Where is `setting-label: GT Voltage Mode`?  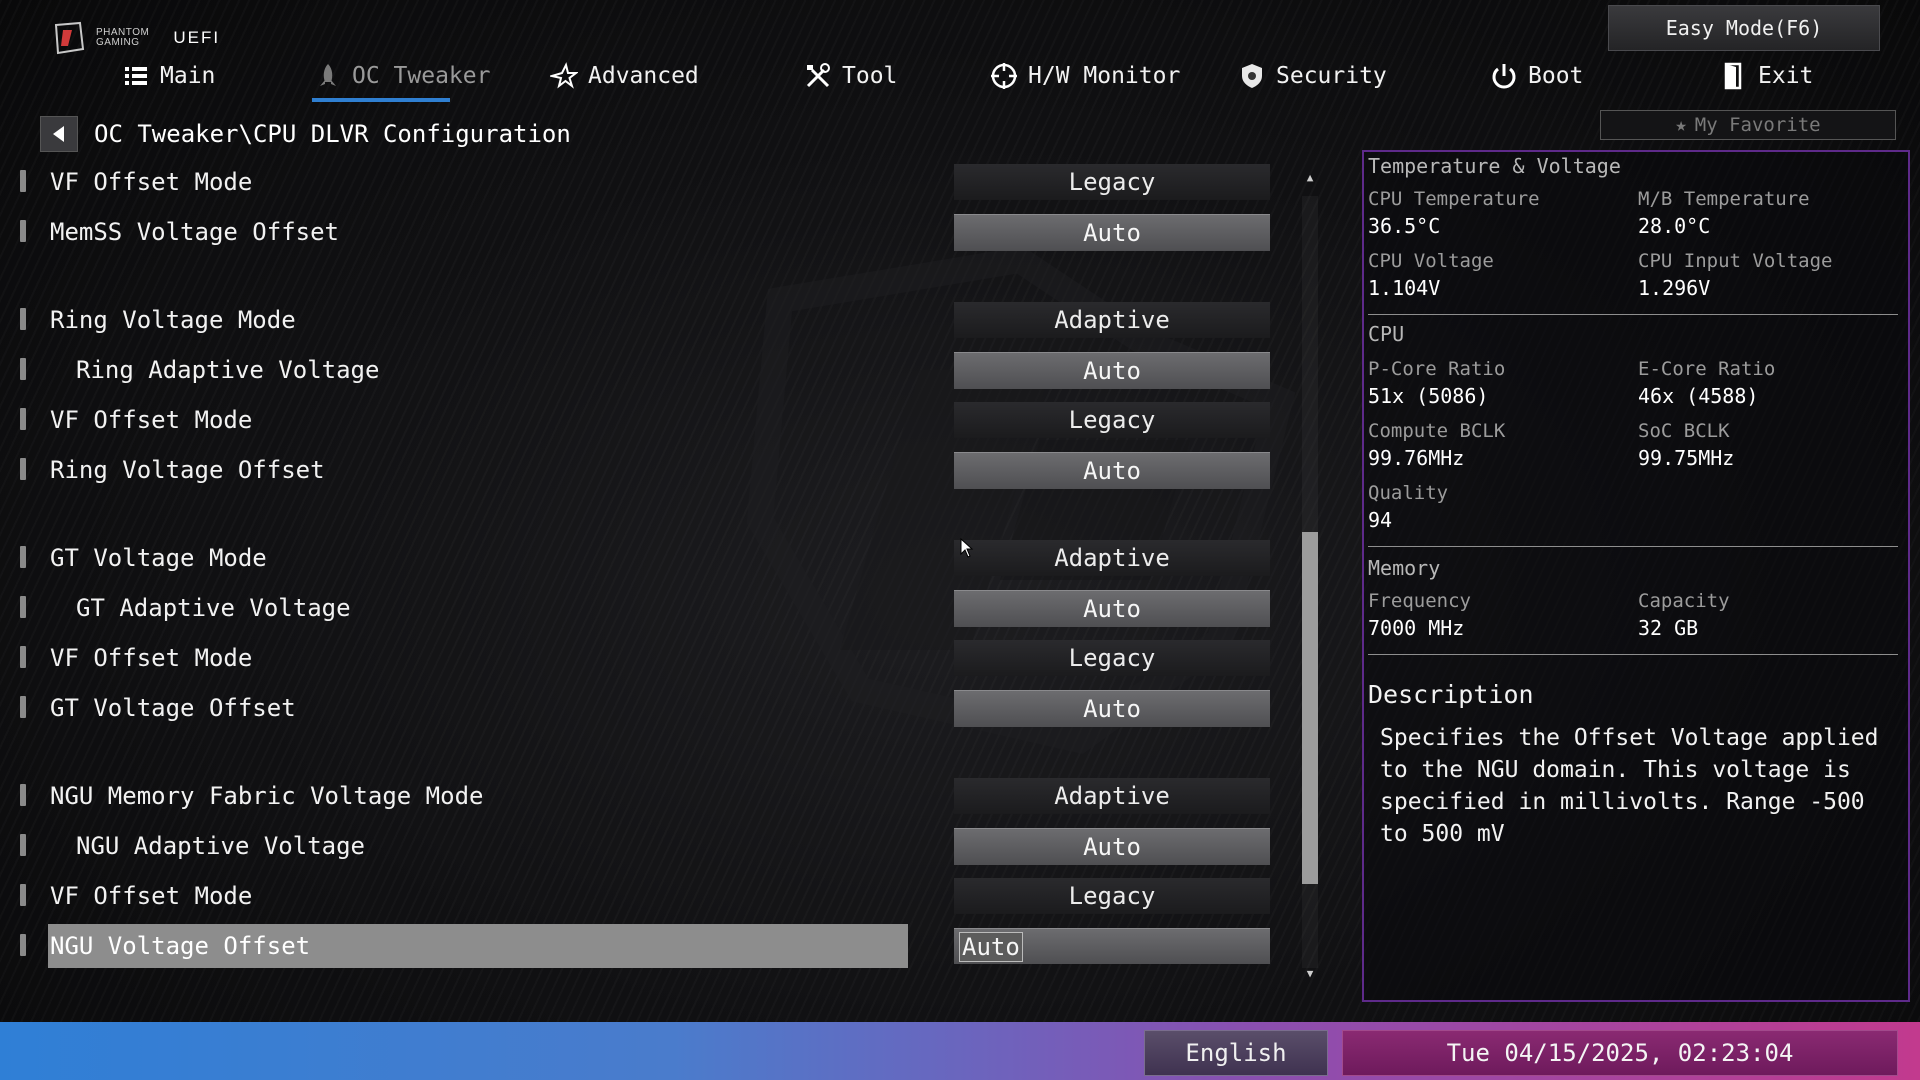 setting-label: GT Voltage Mode is located at coordinates (158, 558).